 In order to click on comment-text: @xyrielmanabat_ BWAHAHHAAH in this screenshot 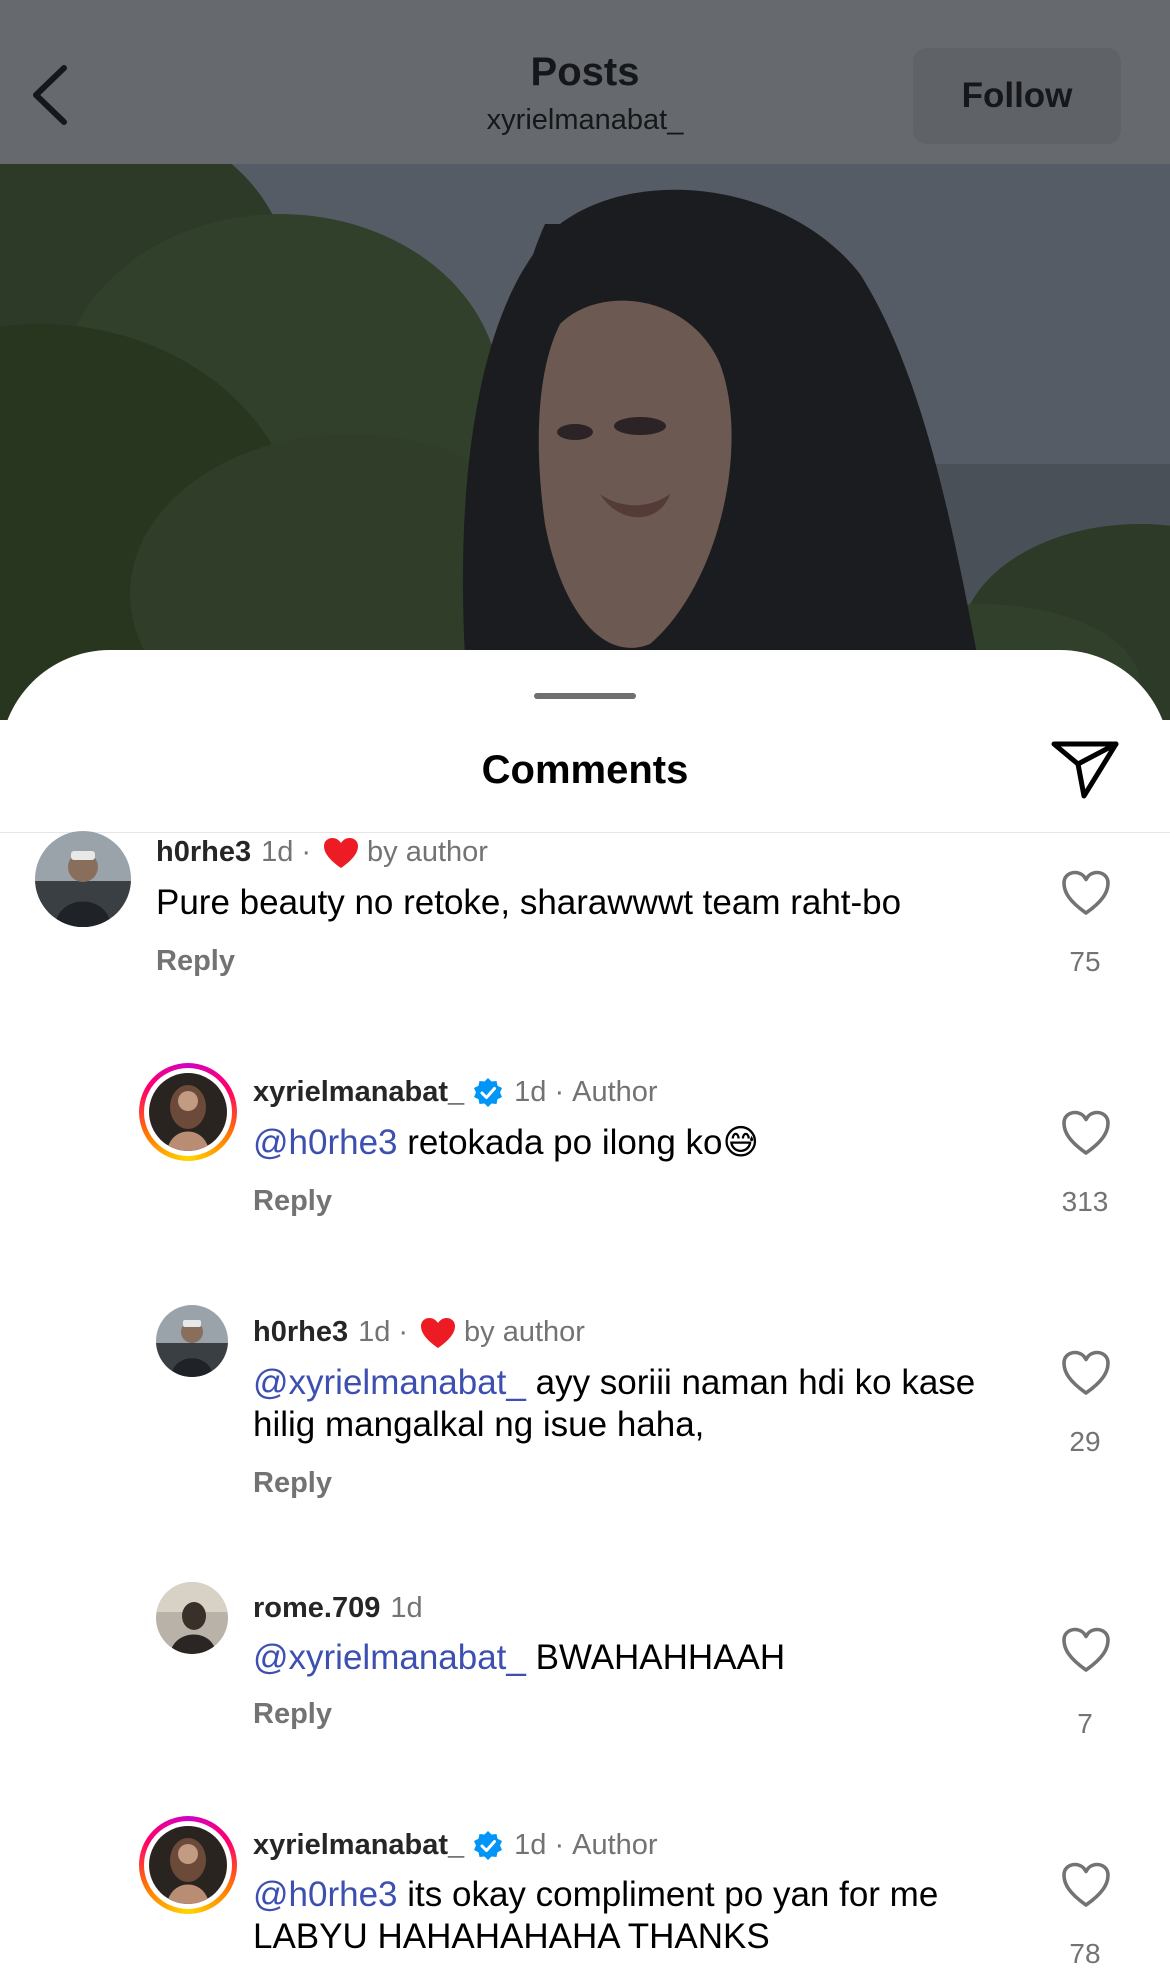, I will do `click(633, 1658)`.